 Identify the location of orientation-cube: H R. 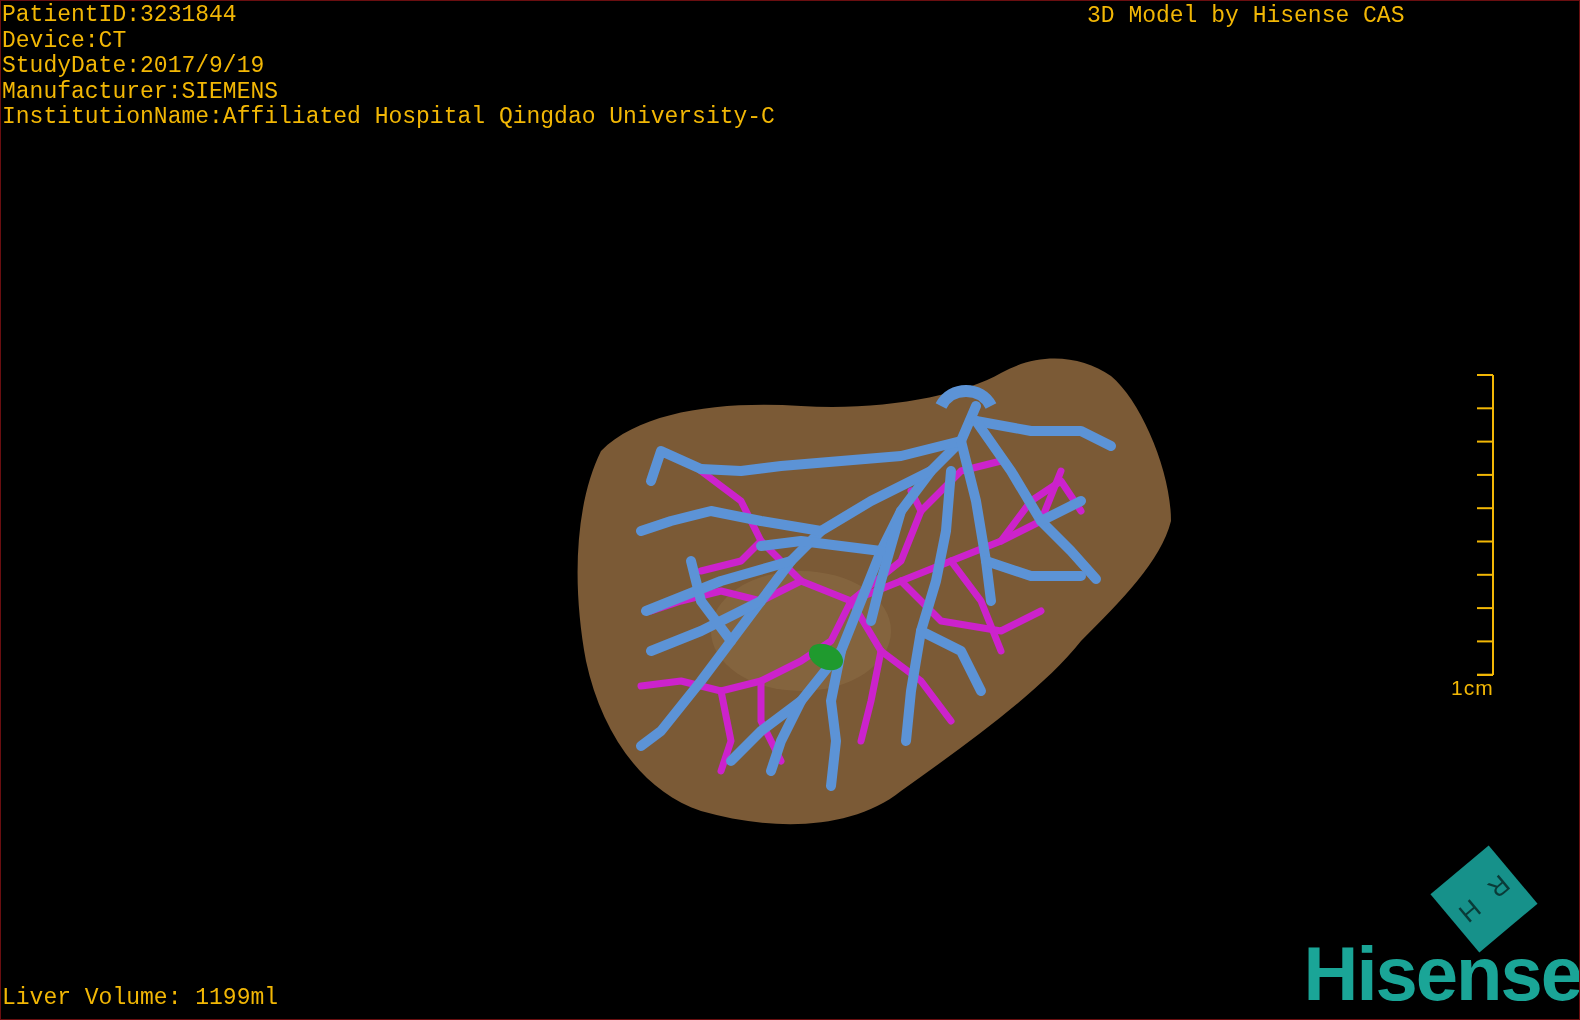
(1484, 899).